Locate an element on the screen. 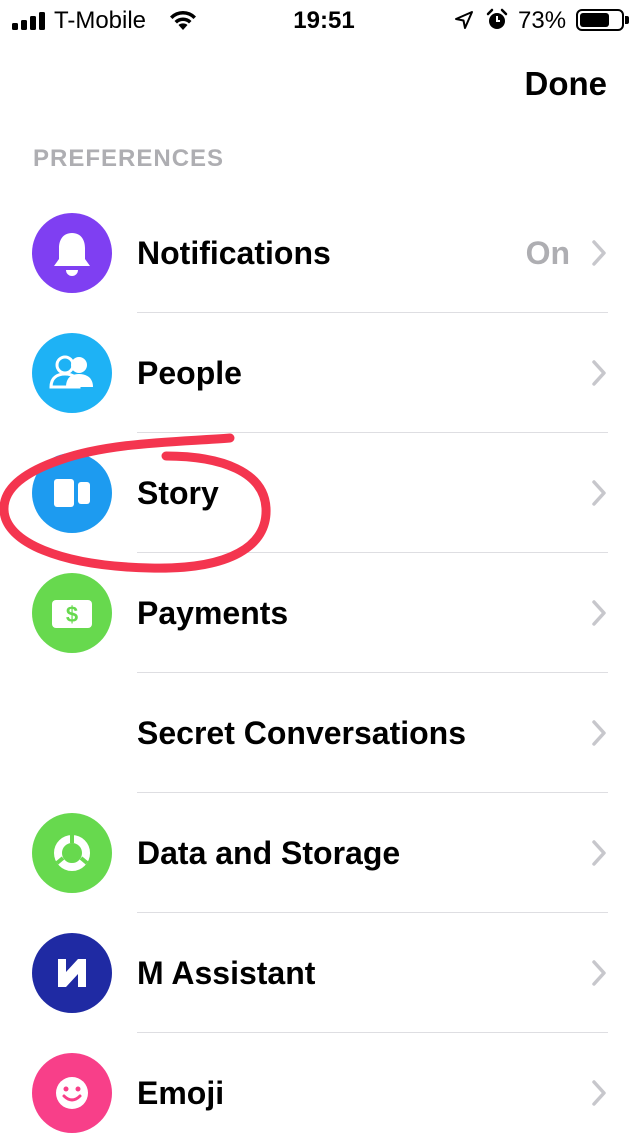 The image size is (640, 1136). alarm-clock-icon is located at coordinates (497, 18).